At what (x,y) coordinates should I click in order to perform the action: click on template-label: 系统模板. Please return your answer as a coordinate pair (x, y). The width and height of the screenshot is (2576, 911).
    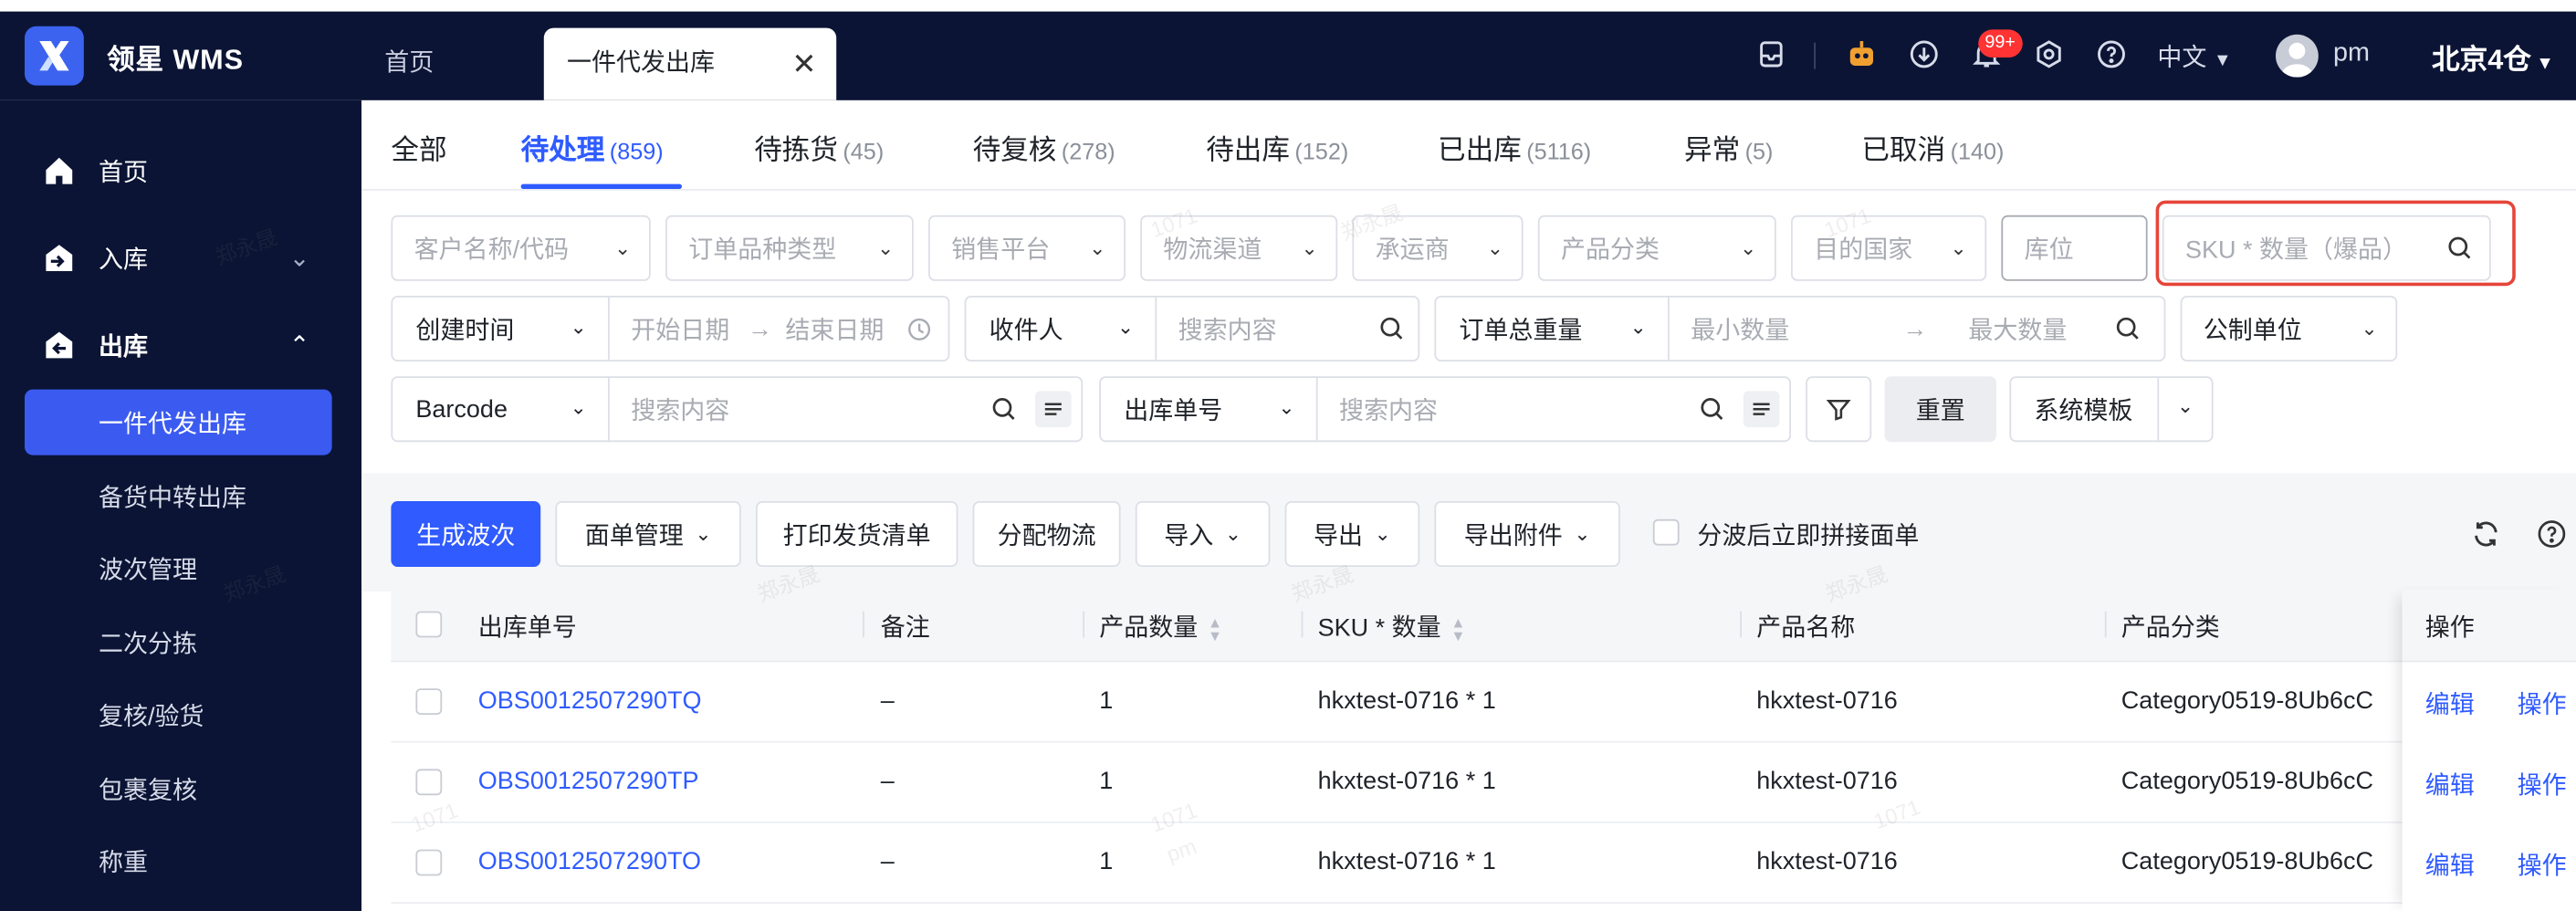
    Looking at the image, I should click on (2083, 410).